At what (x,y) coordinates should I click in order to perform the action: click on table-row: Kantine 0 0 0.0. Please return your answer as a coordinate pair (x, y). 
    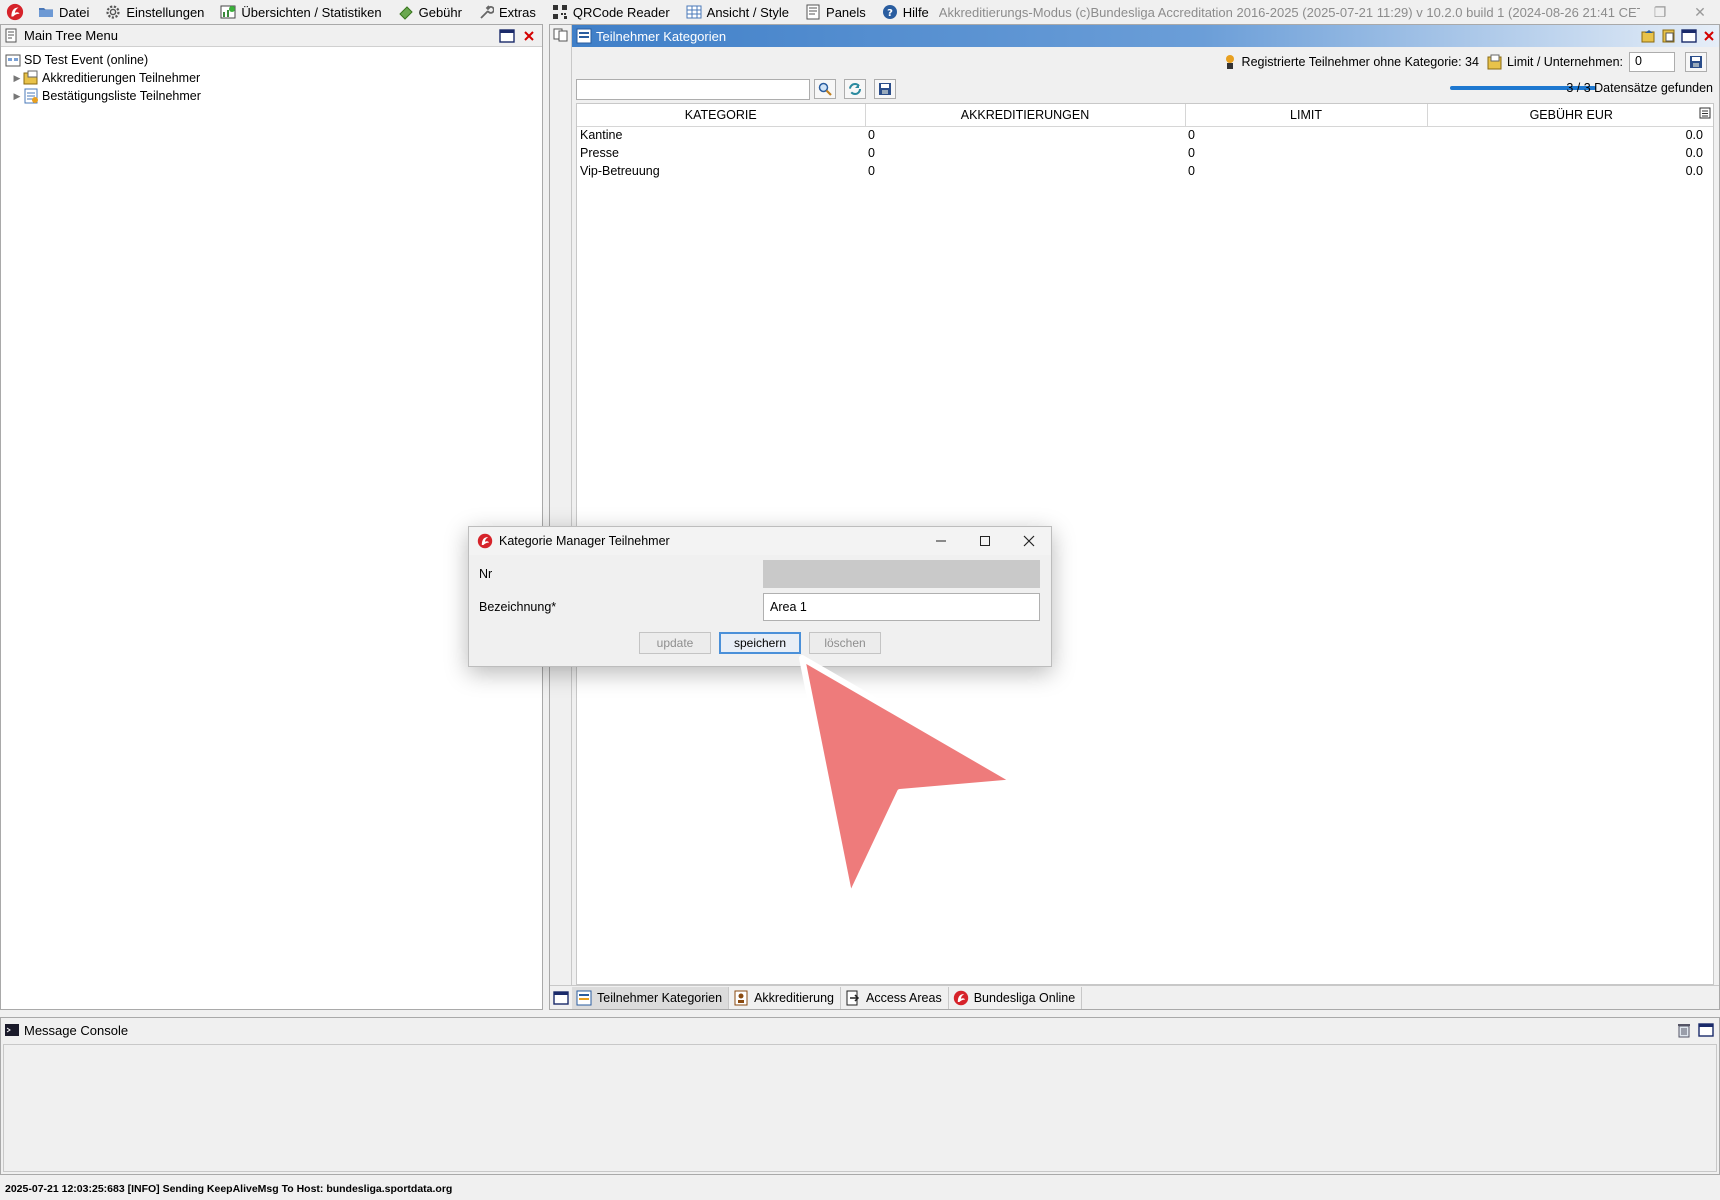
    Looking at the image, I should click on (1145, 135).